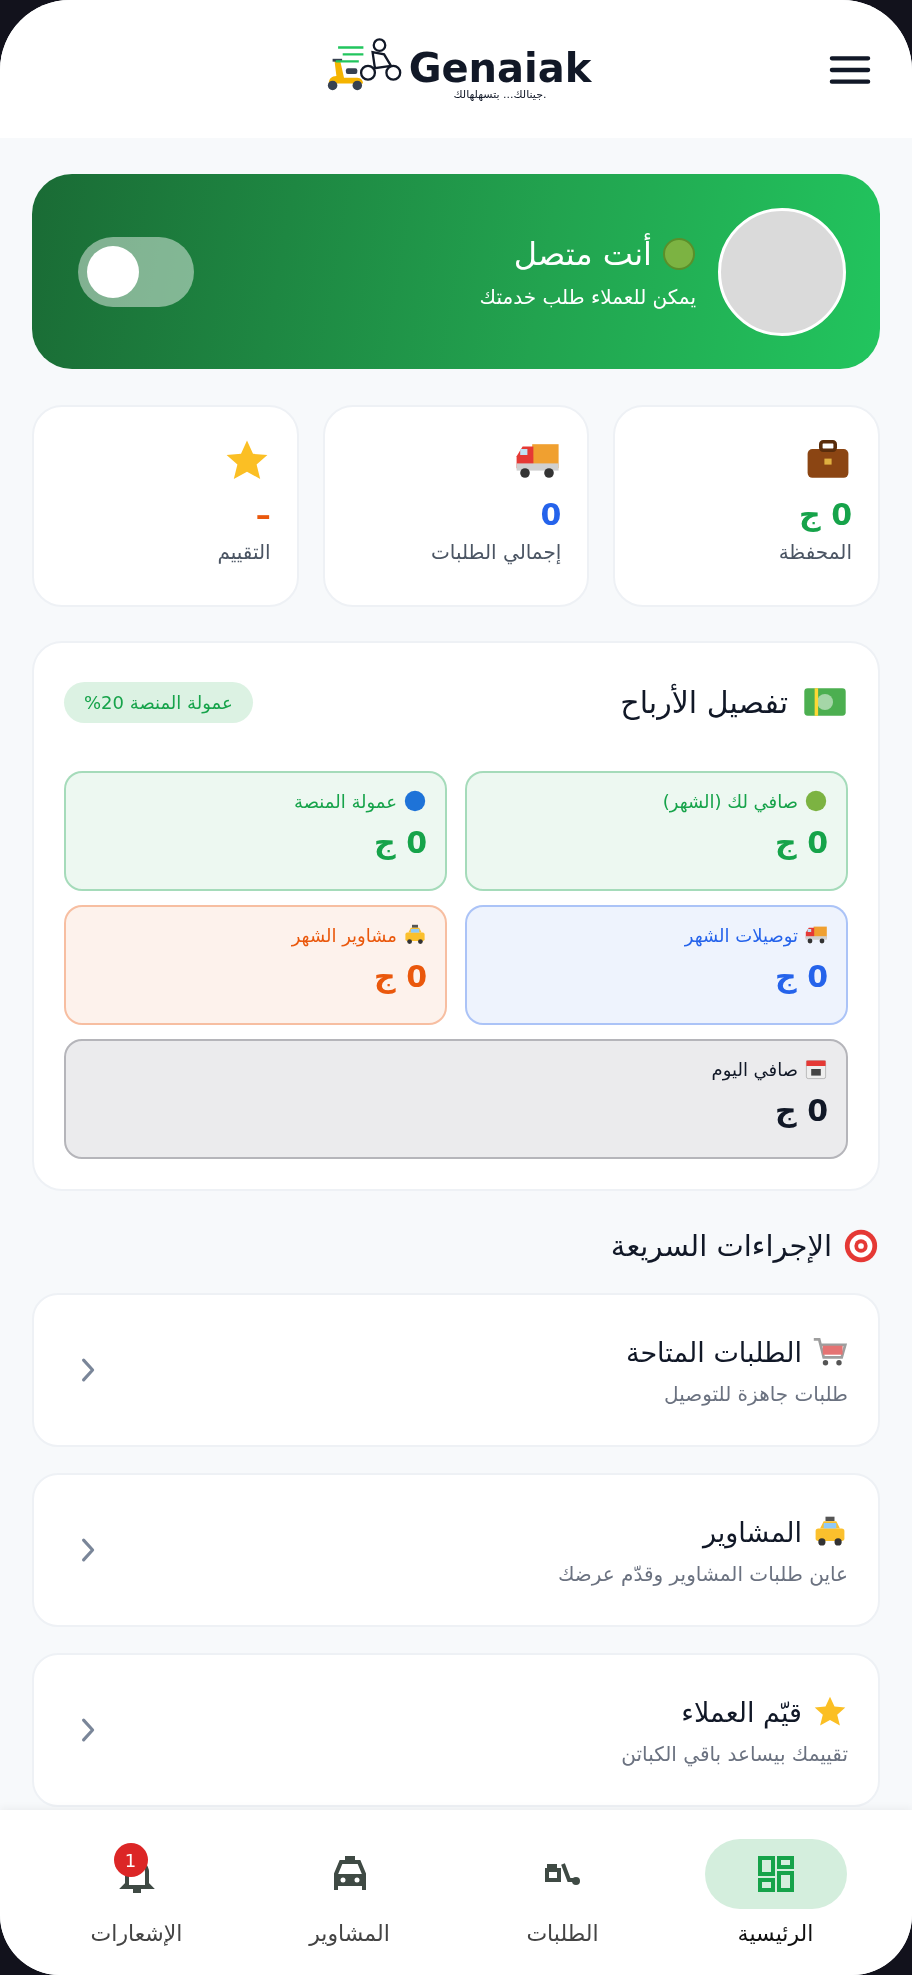 The image size is (912, 1975). What do you see at coordinates (496, 552) in the screenshot?
I see `stat-label: إجمالي الطلبات` at bounding box center [496, 552].